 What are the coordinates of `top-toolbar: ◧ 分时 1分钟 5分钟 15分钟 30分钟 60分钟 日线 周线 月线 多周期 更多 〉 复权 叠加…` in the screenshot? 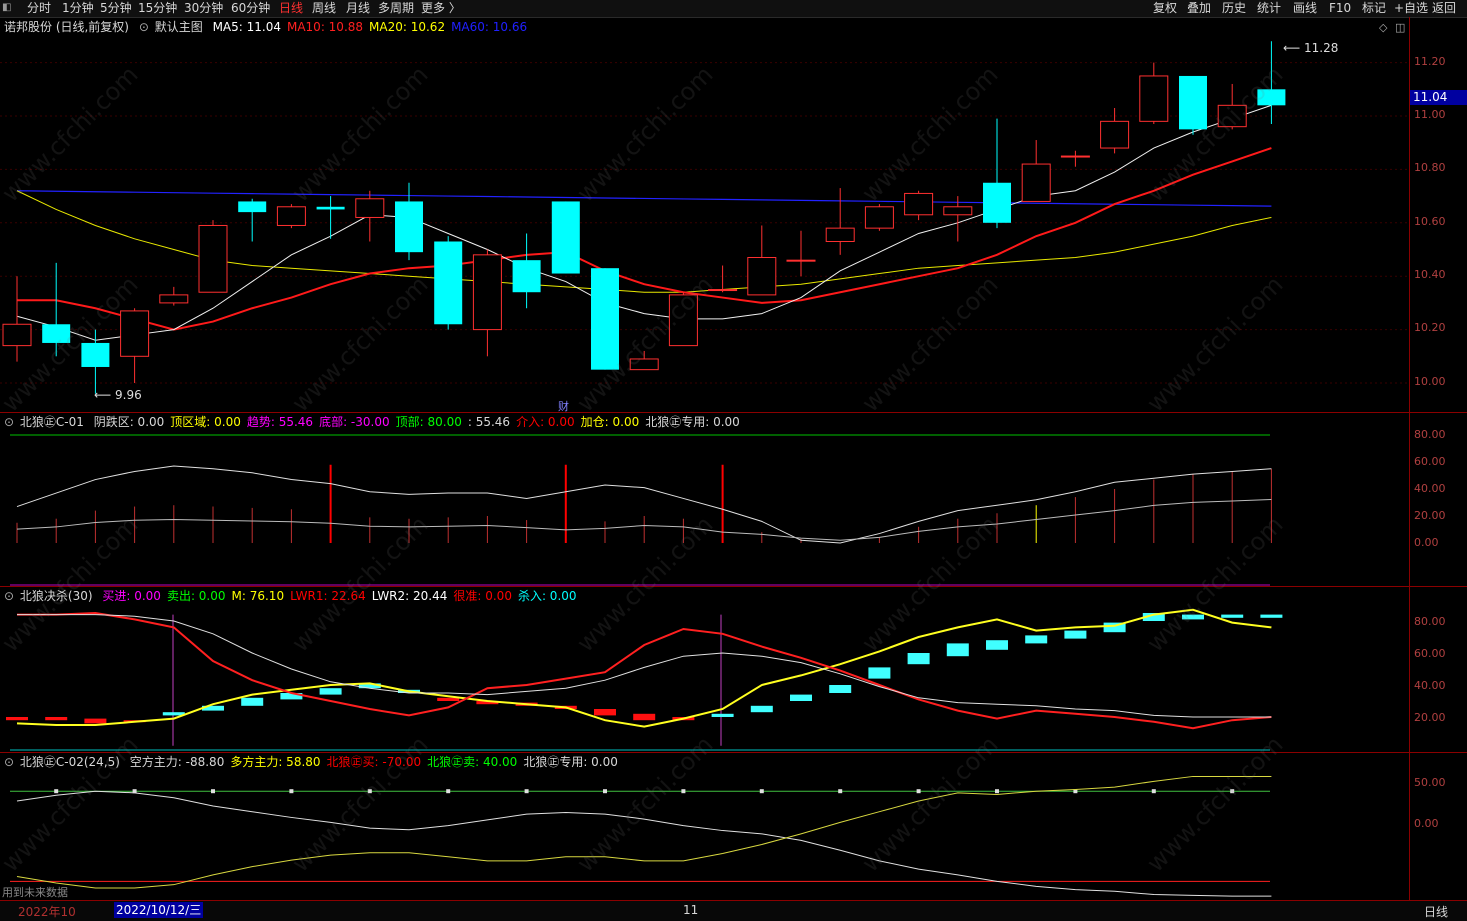 It's located at (733, 9).